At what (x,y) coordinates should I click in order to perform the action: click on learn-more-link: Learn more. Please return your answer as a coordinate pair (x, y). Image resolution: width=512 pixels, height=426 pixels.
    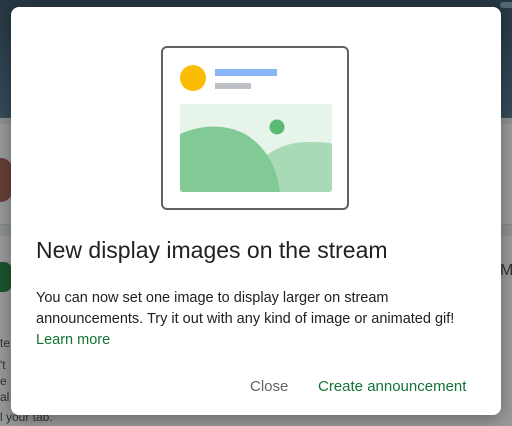
    Looking at the image, I should click on (73, 340).